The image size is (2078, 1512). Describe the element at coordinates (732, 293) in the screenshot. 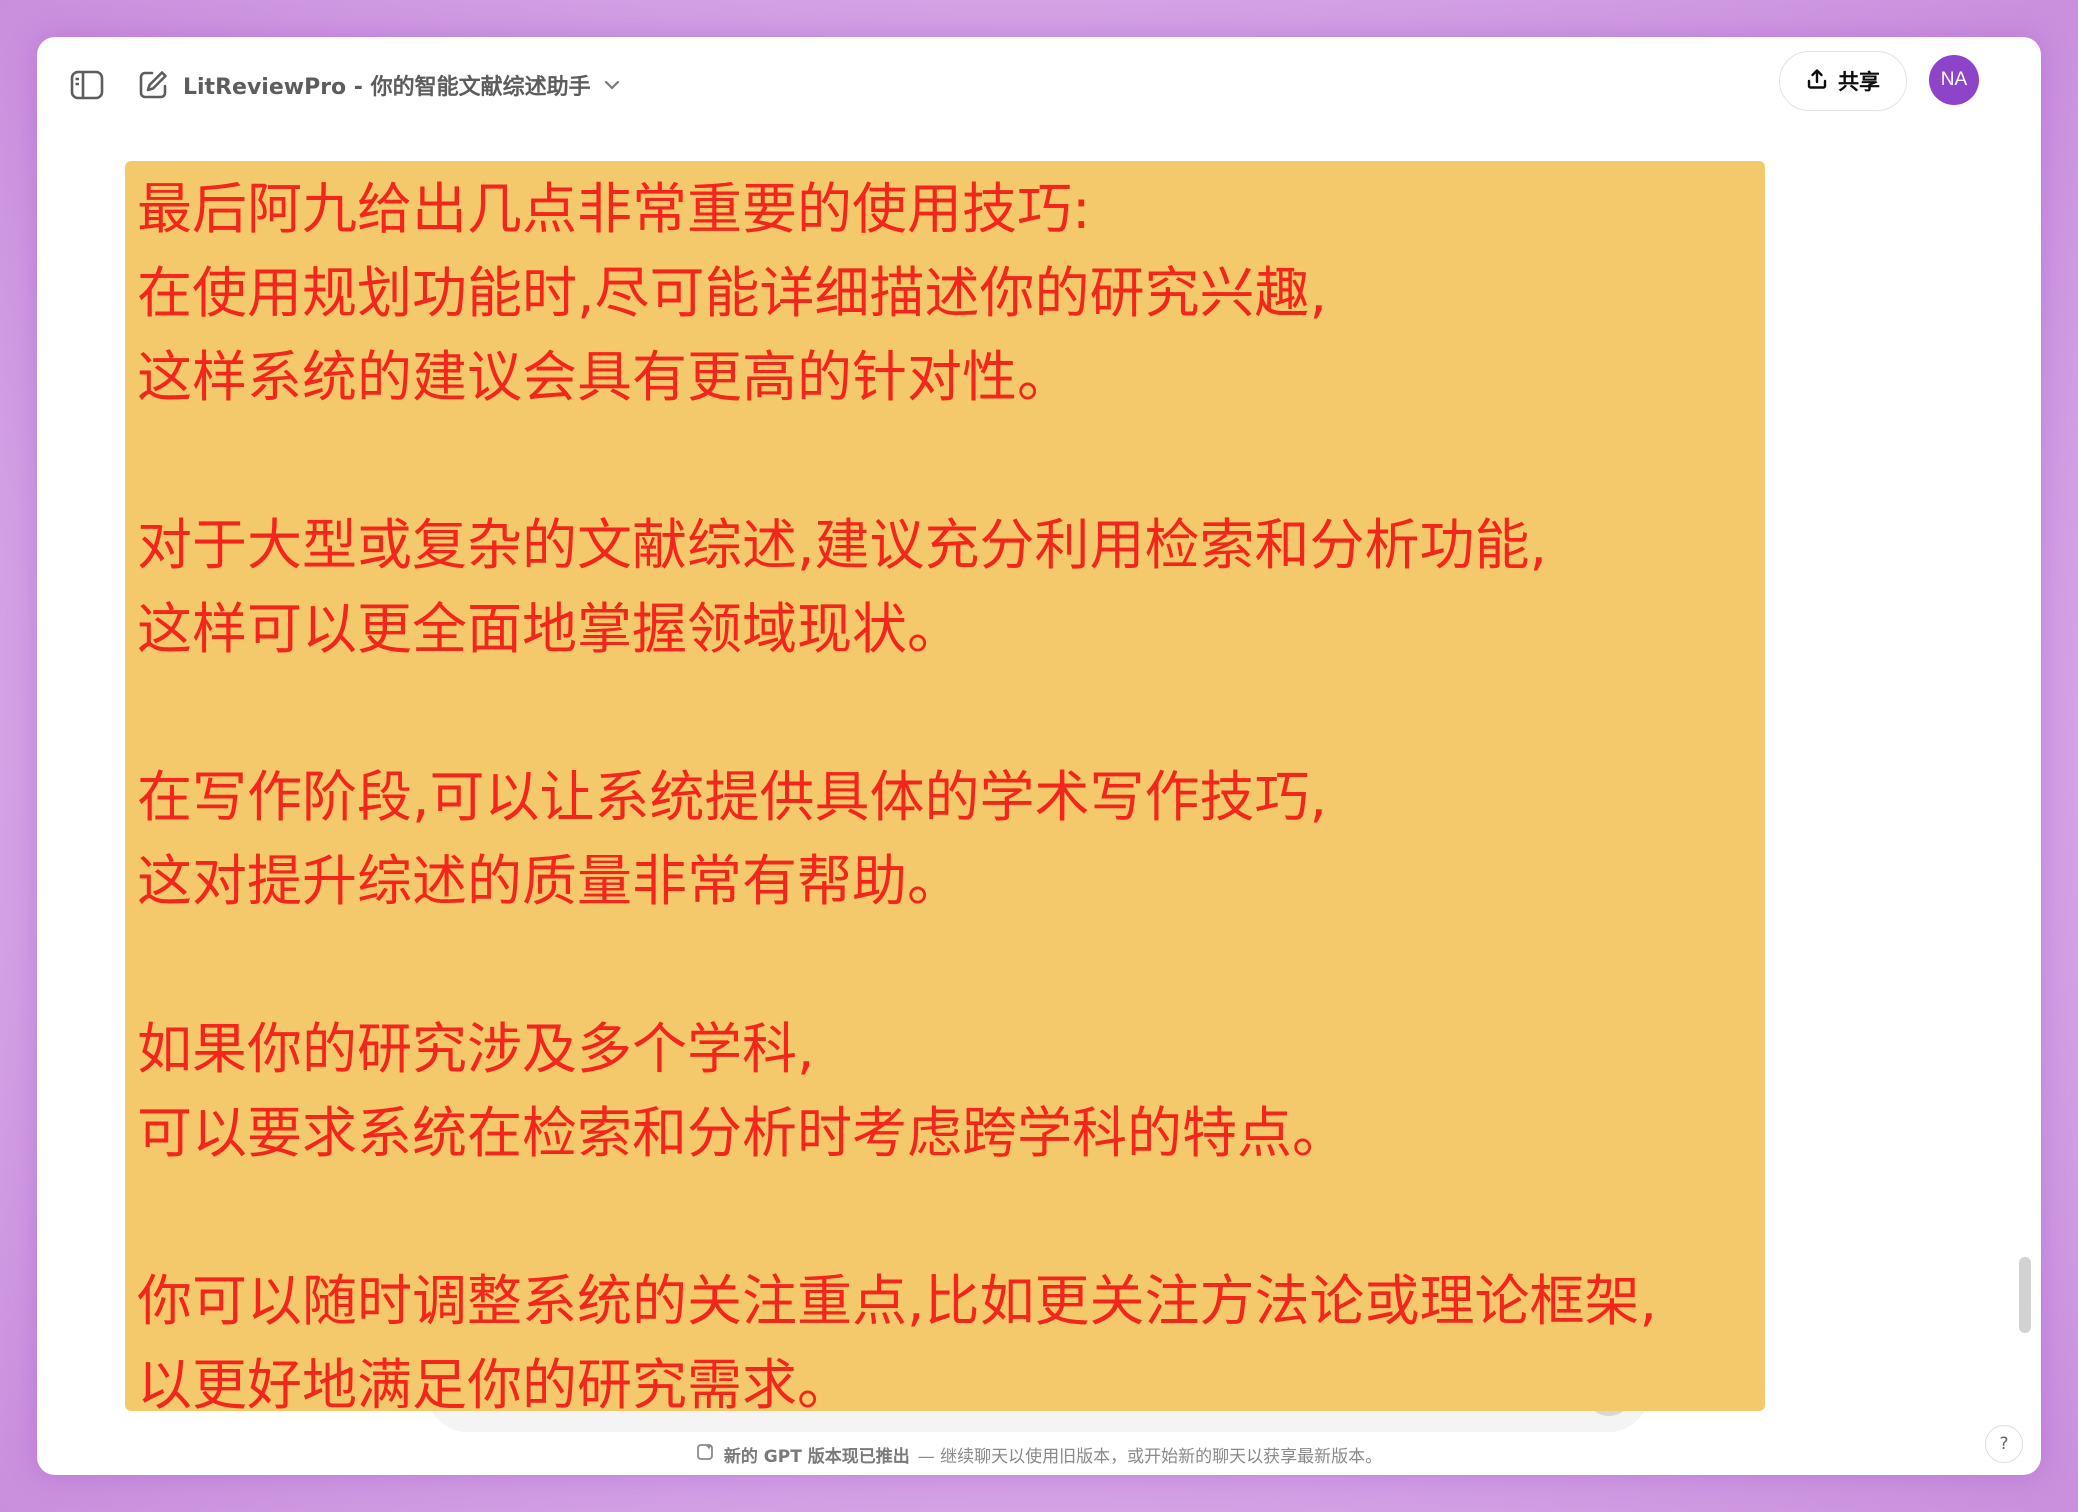

I see `overlay-line: 在使用规划功能时,尽可能详细描述你的研究兴趣,` at that location.